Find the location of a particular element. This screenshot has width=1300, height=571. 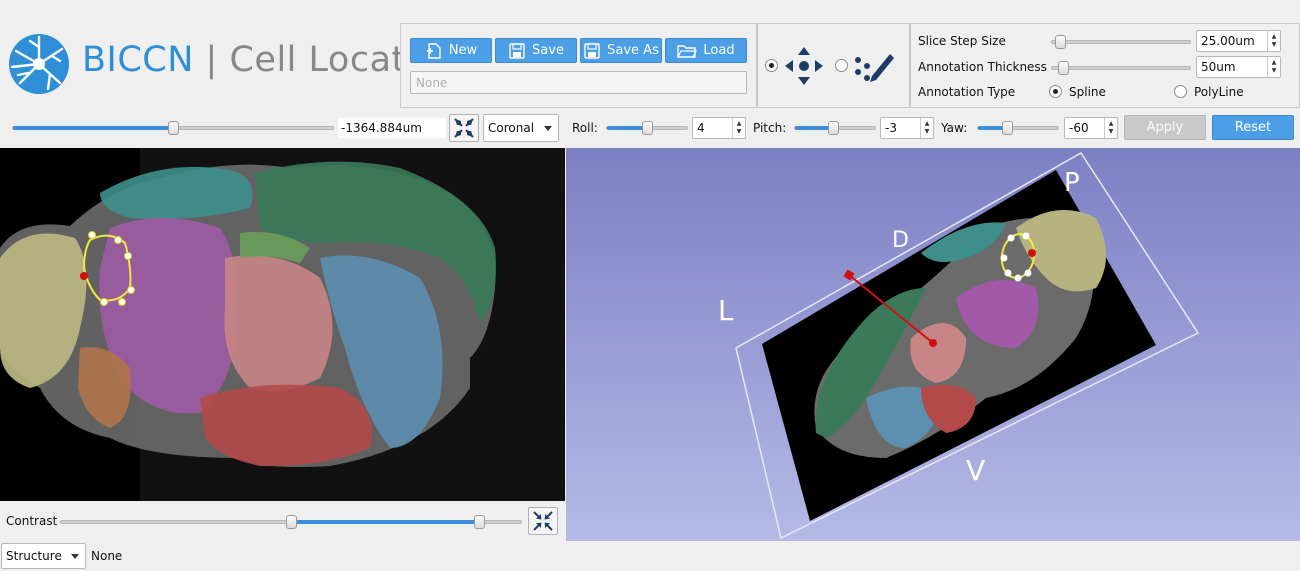

pitch-slider-handle is located at coordinates (833, 128).